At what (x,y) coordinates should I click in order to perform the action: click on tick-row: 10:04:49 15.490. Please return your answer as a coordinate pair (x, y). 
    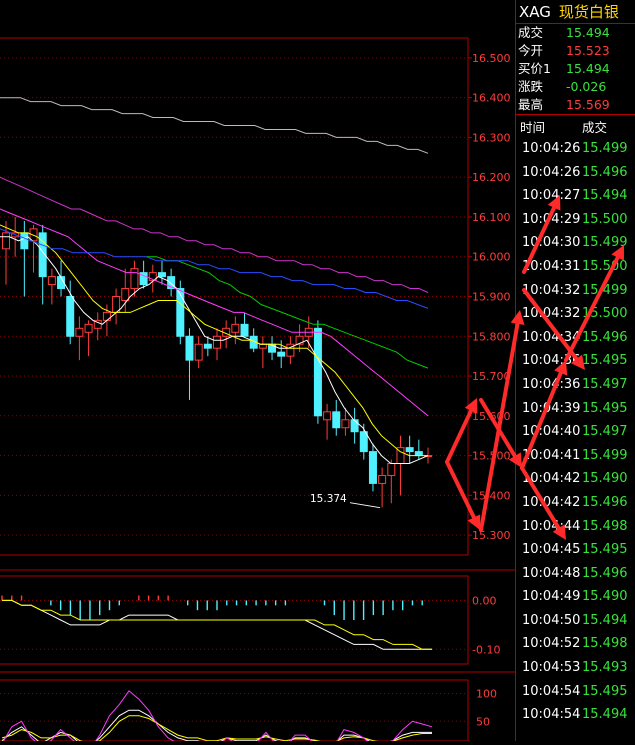
    Looking at the image, I should click on (575, 597).